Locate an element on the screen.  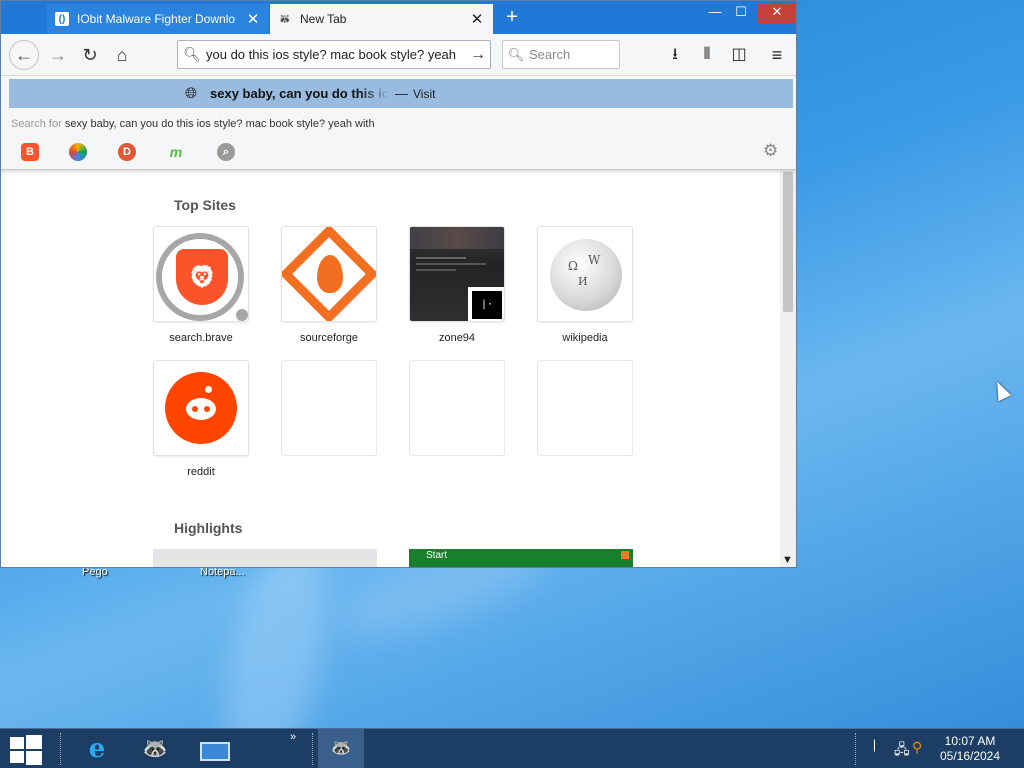
tab-new-tab: 🦝 New Tab ✕ is located at coordinates (381, 19).